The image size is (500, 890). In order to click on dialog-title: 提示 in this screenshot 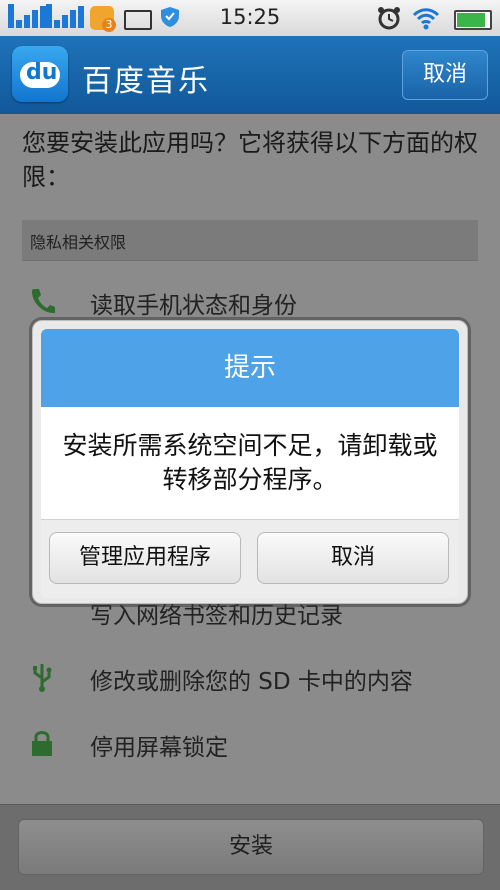, I will do `click(249, 368)`.